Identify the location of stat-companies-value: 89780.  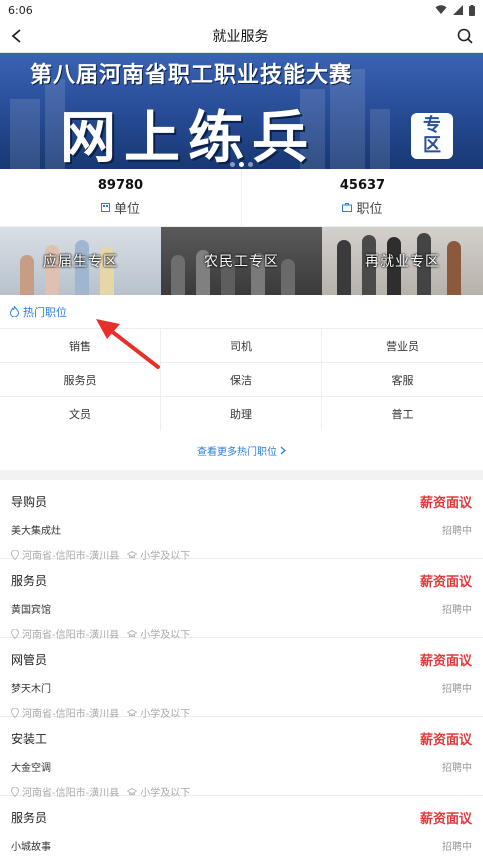
(120, 185).